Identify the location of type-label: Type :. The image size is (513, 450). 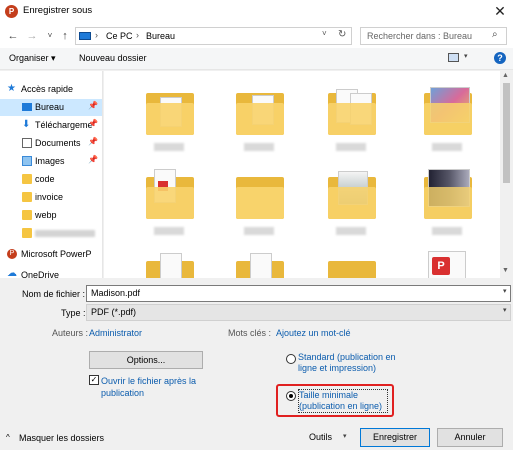
(73, 313).